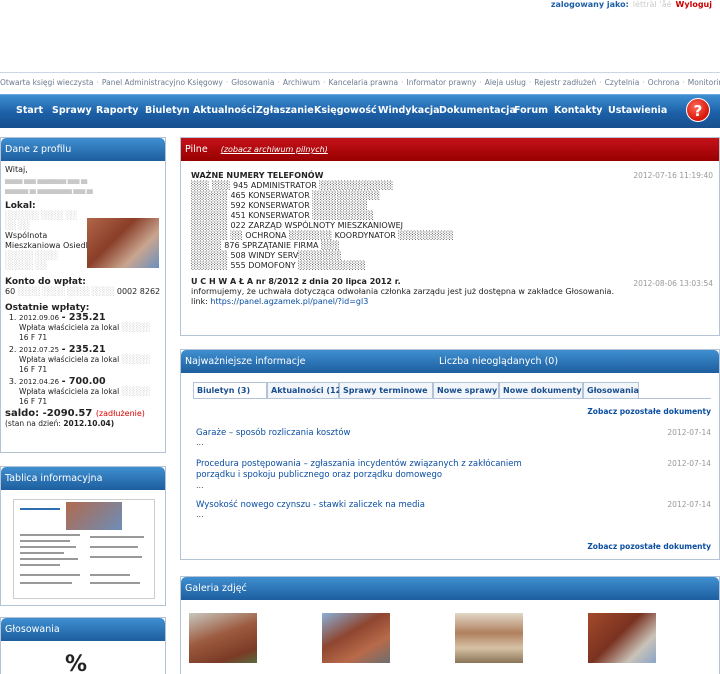 The width and height of the screenshot is (720, 674). Describe the element at coordinates (386, 390) in the screenshot. I see `info-tab: Sprawy terminowe` at that location.